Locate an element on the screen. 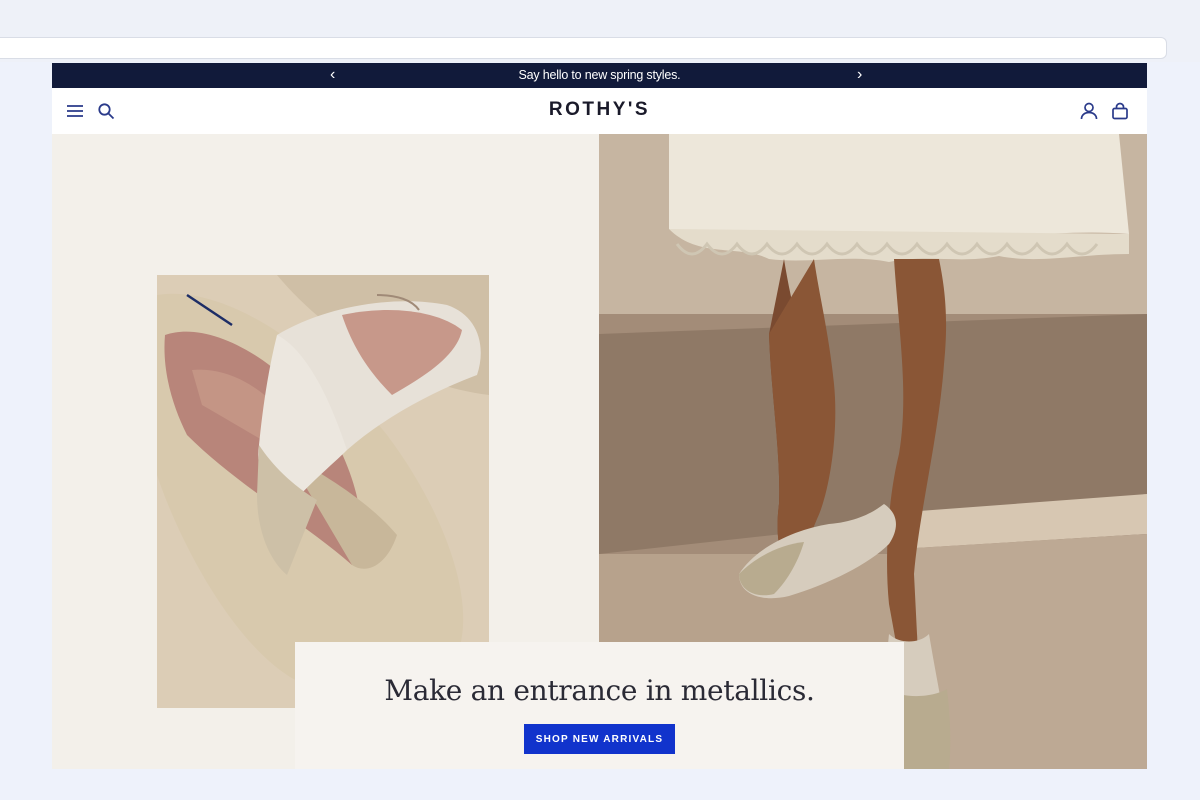  announcement-message: Say hello to new spring styles. is located at coordinates (599, 75).